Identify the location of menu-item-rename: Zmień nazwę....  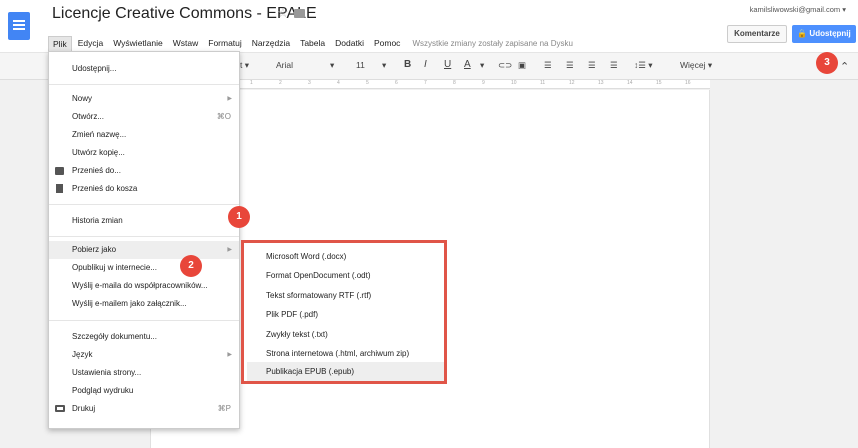
(144, 135).